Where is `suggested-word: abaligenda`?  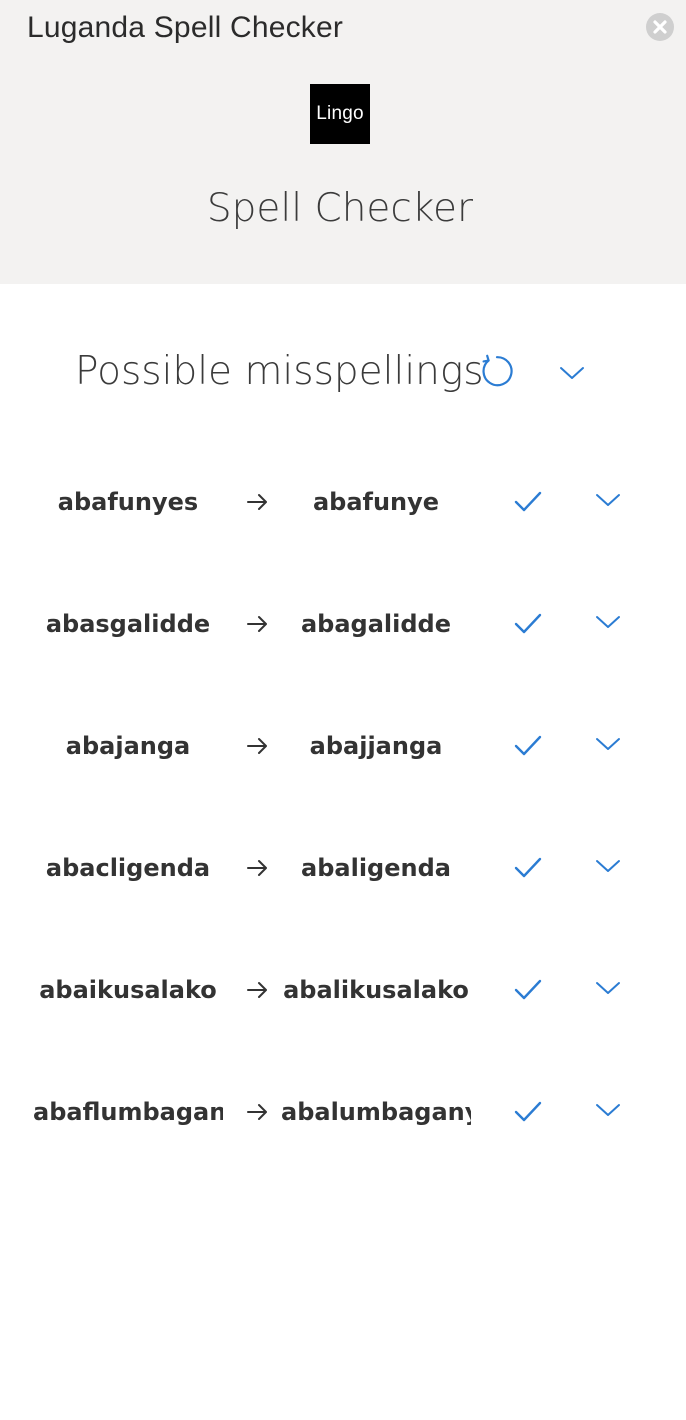 suggested-word: abaligenda is located at coordinates (376, 868).